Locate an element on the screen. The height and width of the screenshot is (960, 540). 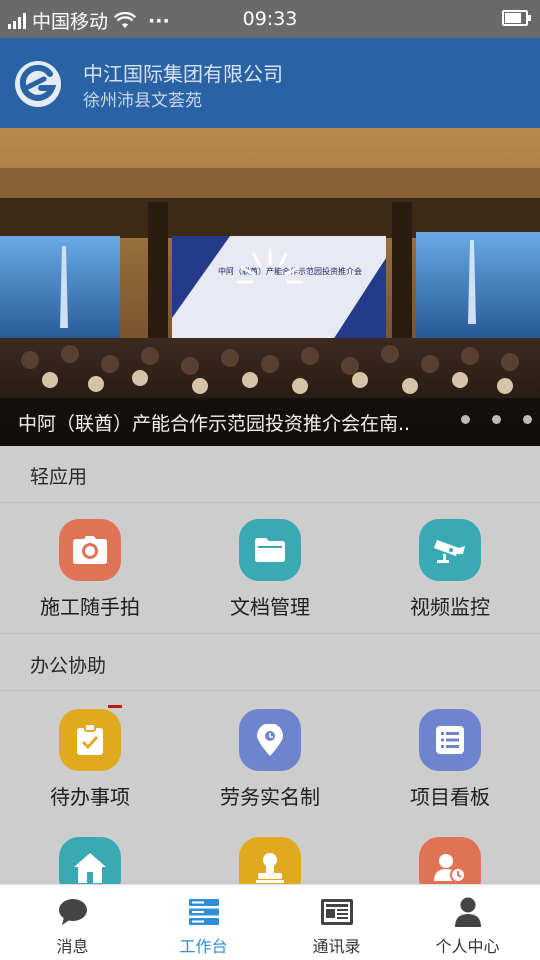
tab-messages: 消息 is located at coordinates (72, 922).